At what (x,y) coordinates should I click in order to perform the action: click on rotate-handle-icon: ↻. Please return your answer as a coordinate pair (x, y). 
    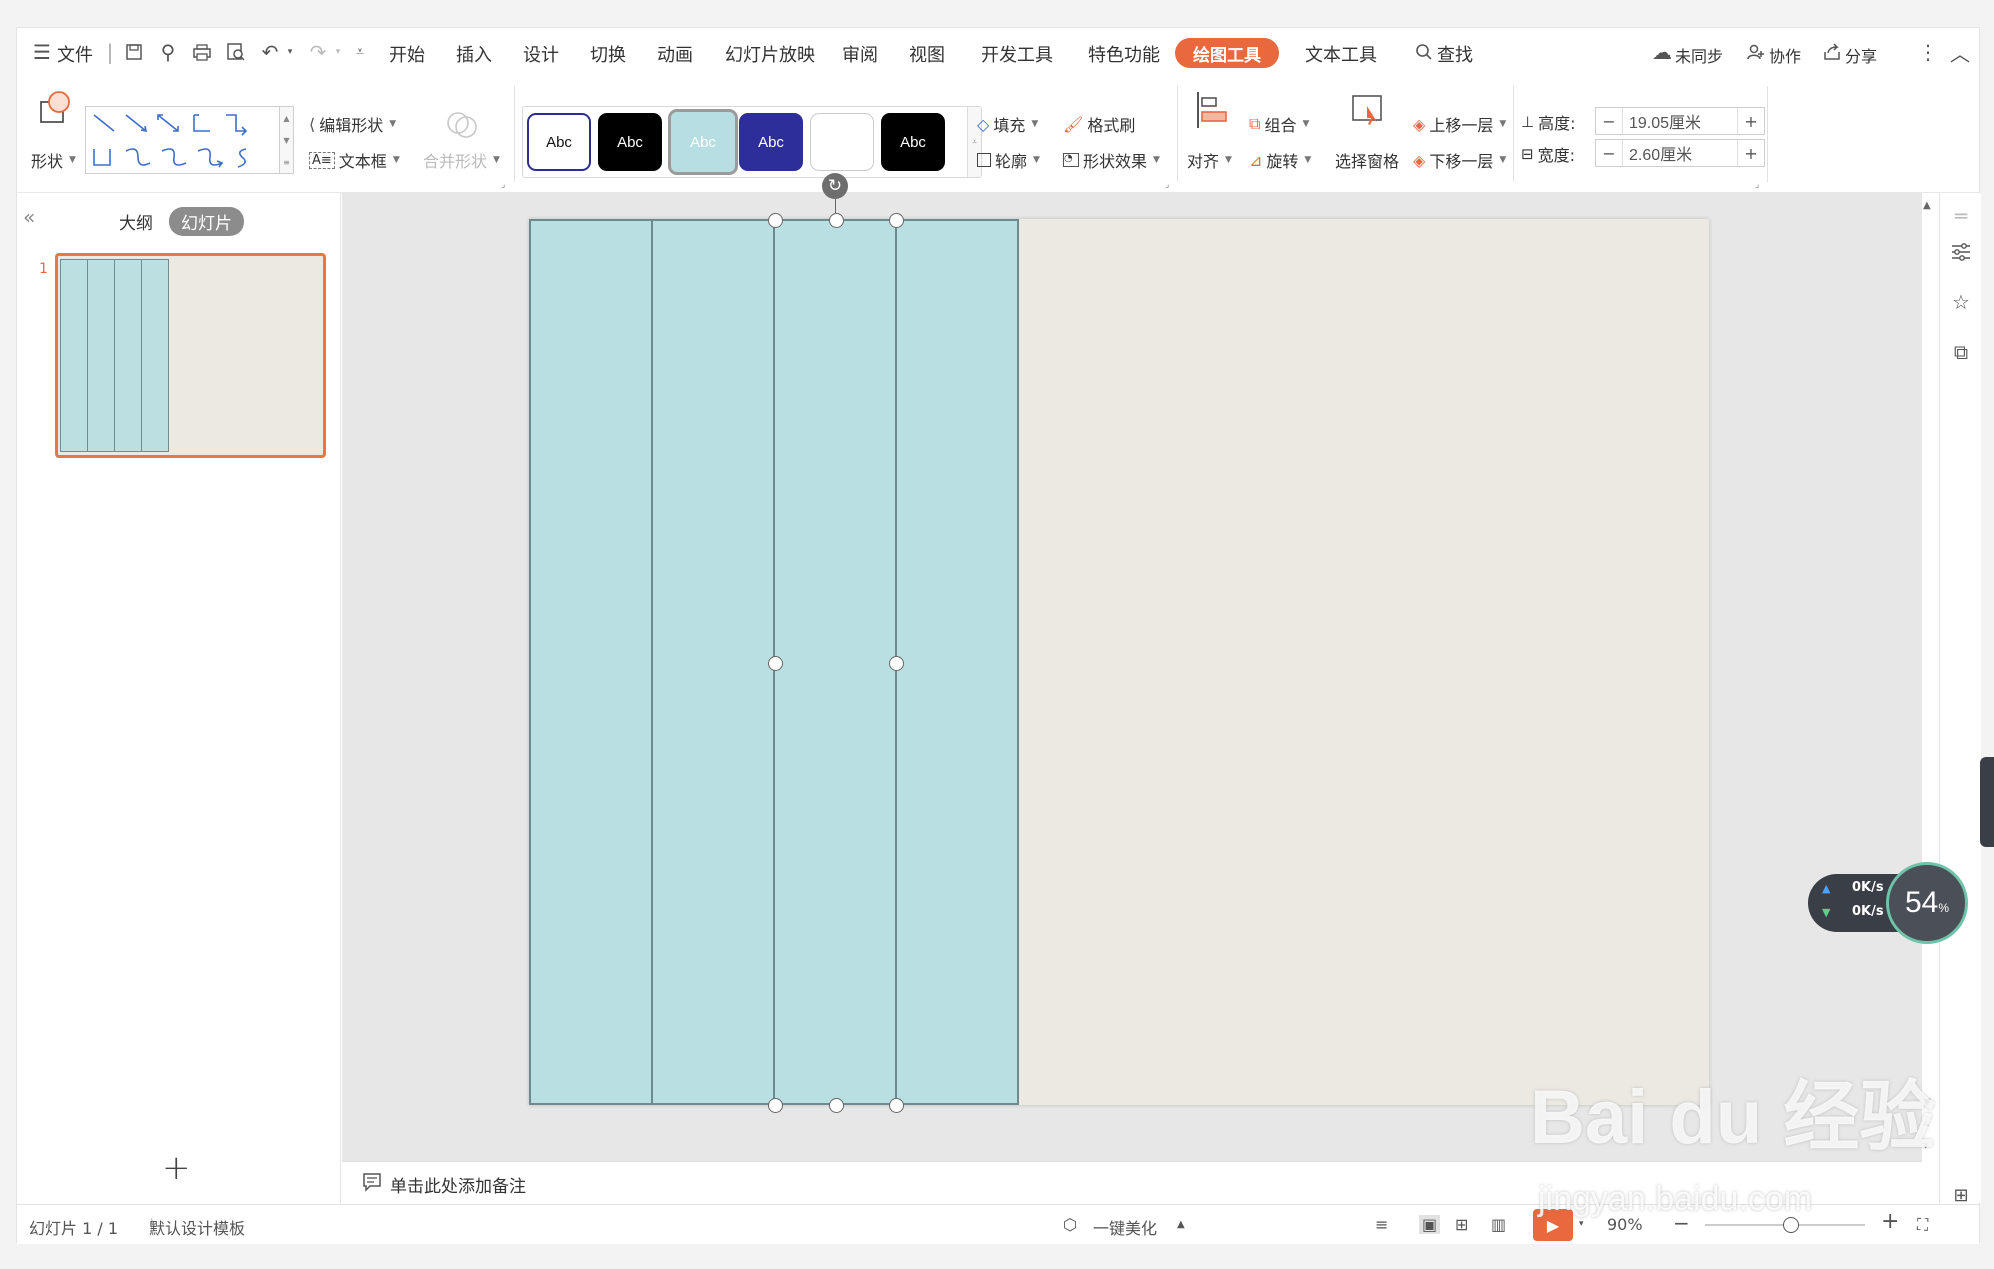
    Looking at the image, I should click on (835, 186).